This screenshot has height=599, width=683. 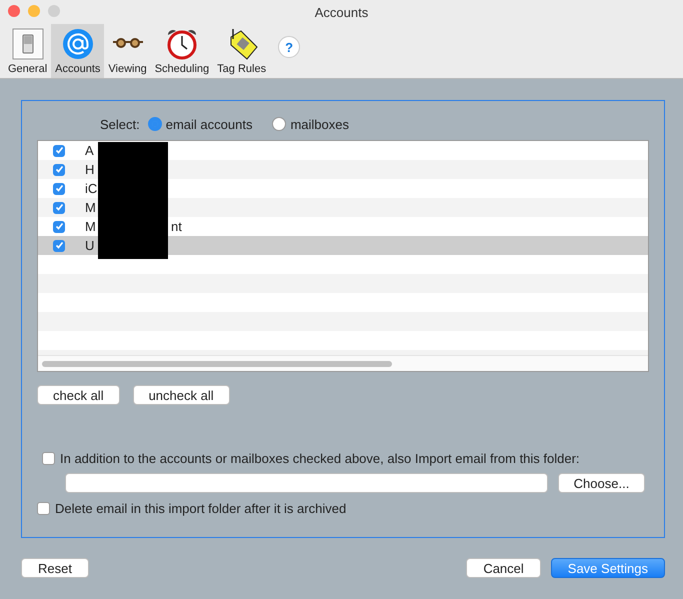 What do you see at coordinates (310, 124) in the screenshot?
I see `radio-option: mailboxes` at bounding box center [310, 124].